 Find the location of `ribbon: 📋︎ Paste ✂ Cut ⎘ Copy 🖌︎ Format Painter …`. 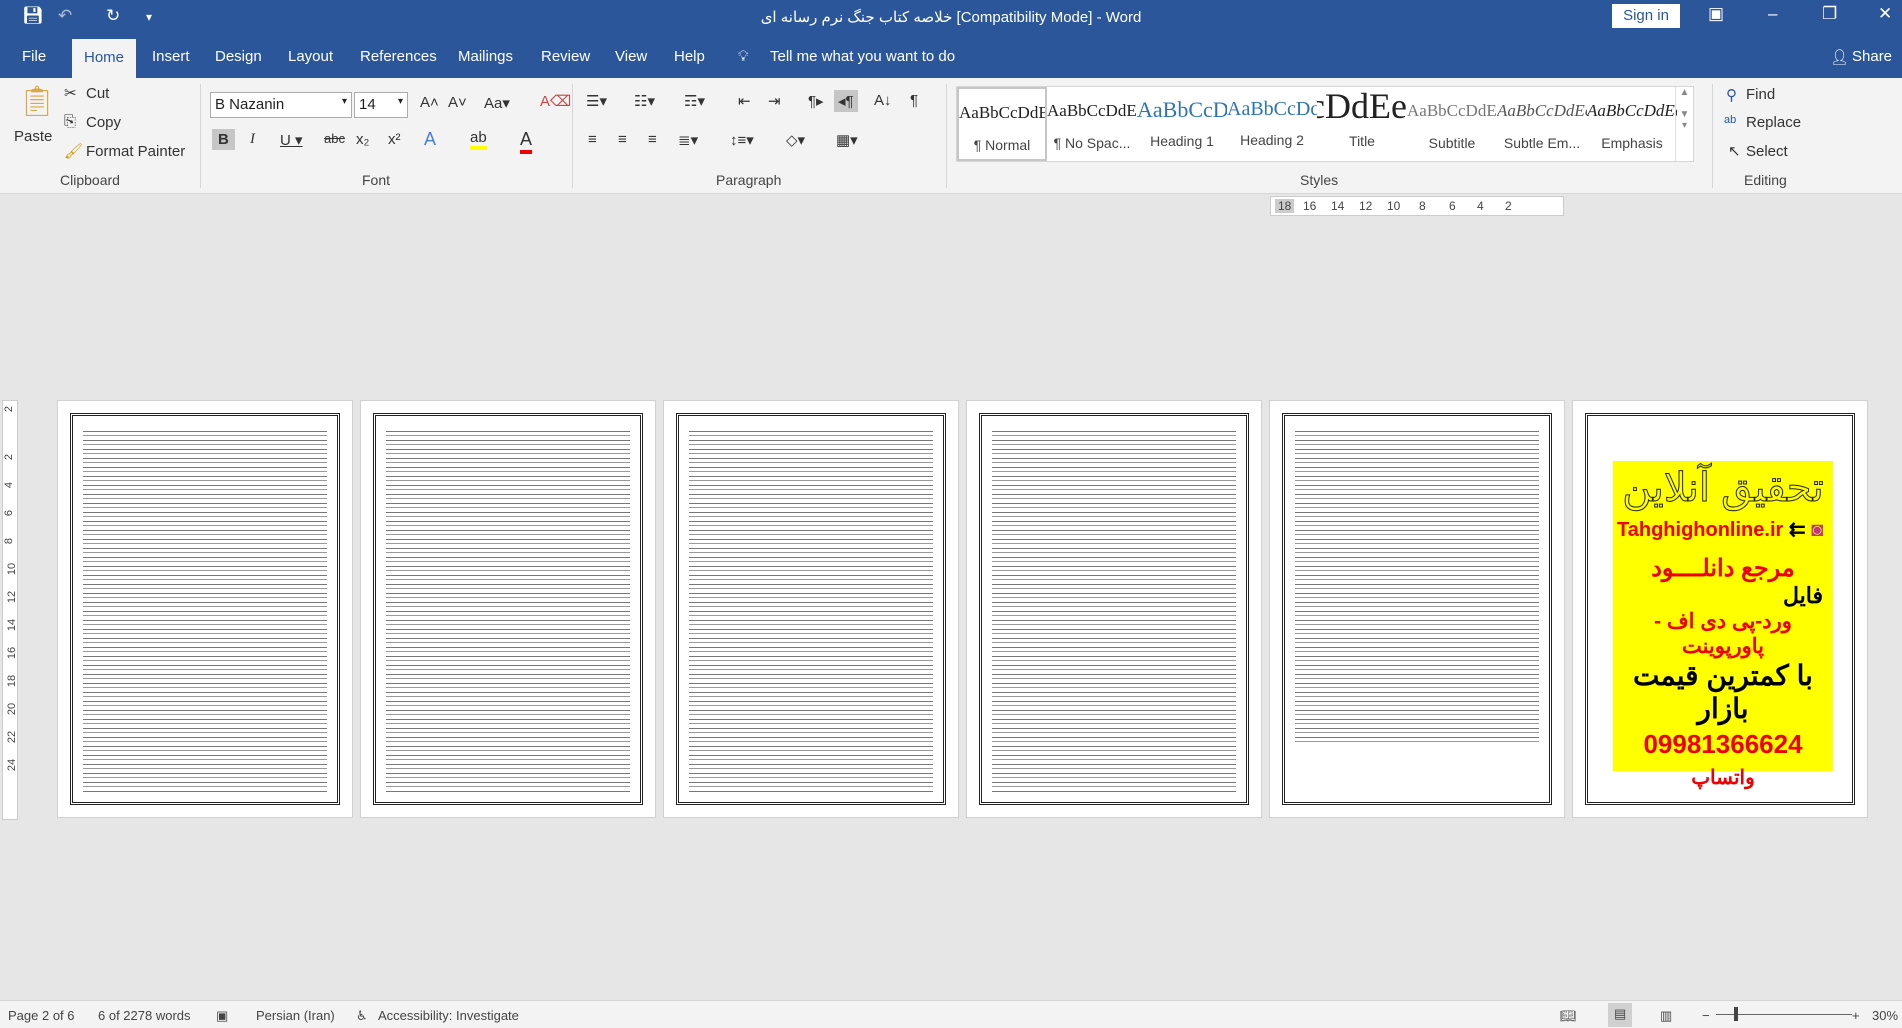

ribbon: 📋︎ Paste ✂ Cut ⎘ Copy 🖌︎ Format Painter … is located at coordinates (951, 136).